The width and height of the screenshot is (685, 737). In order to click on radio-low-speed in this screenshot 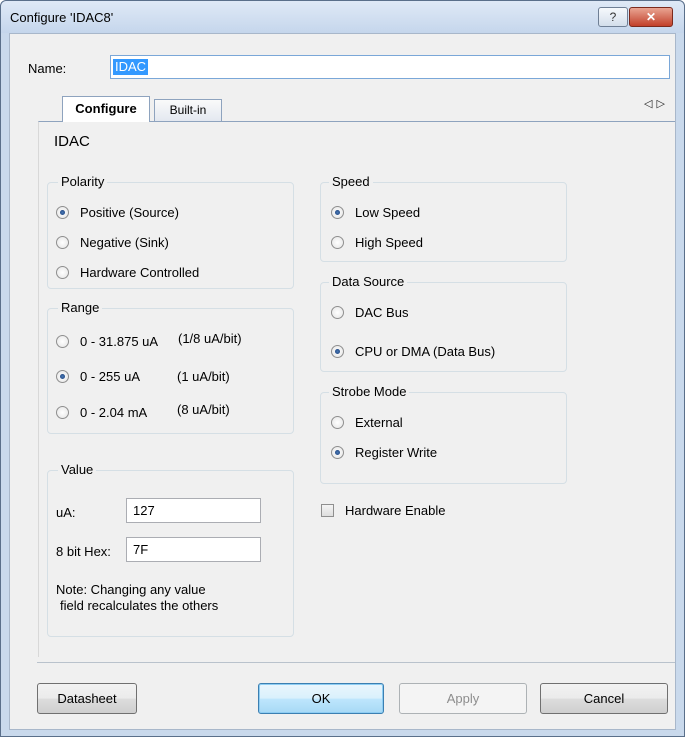, I will do `click(337, 212)`.